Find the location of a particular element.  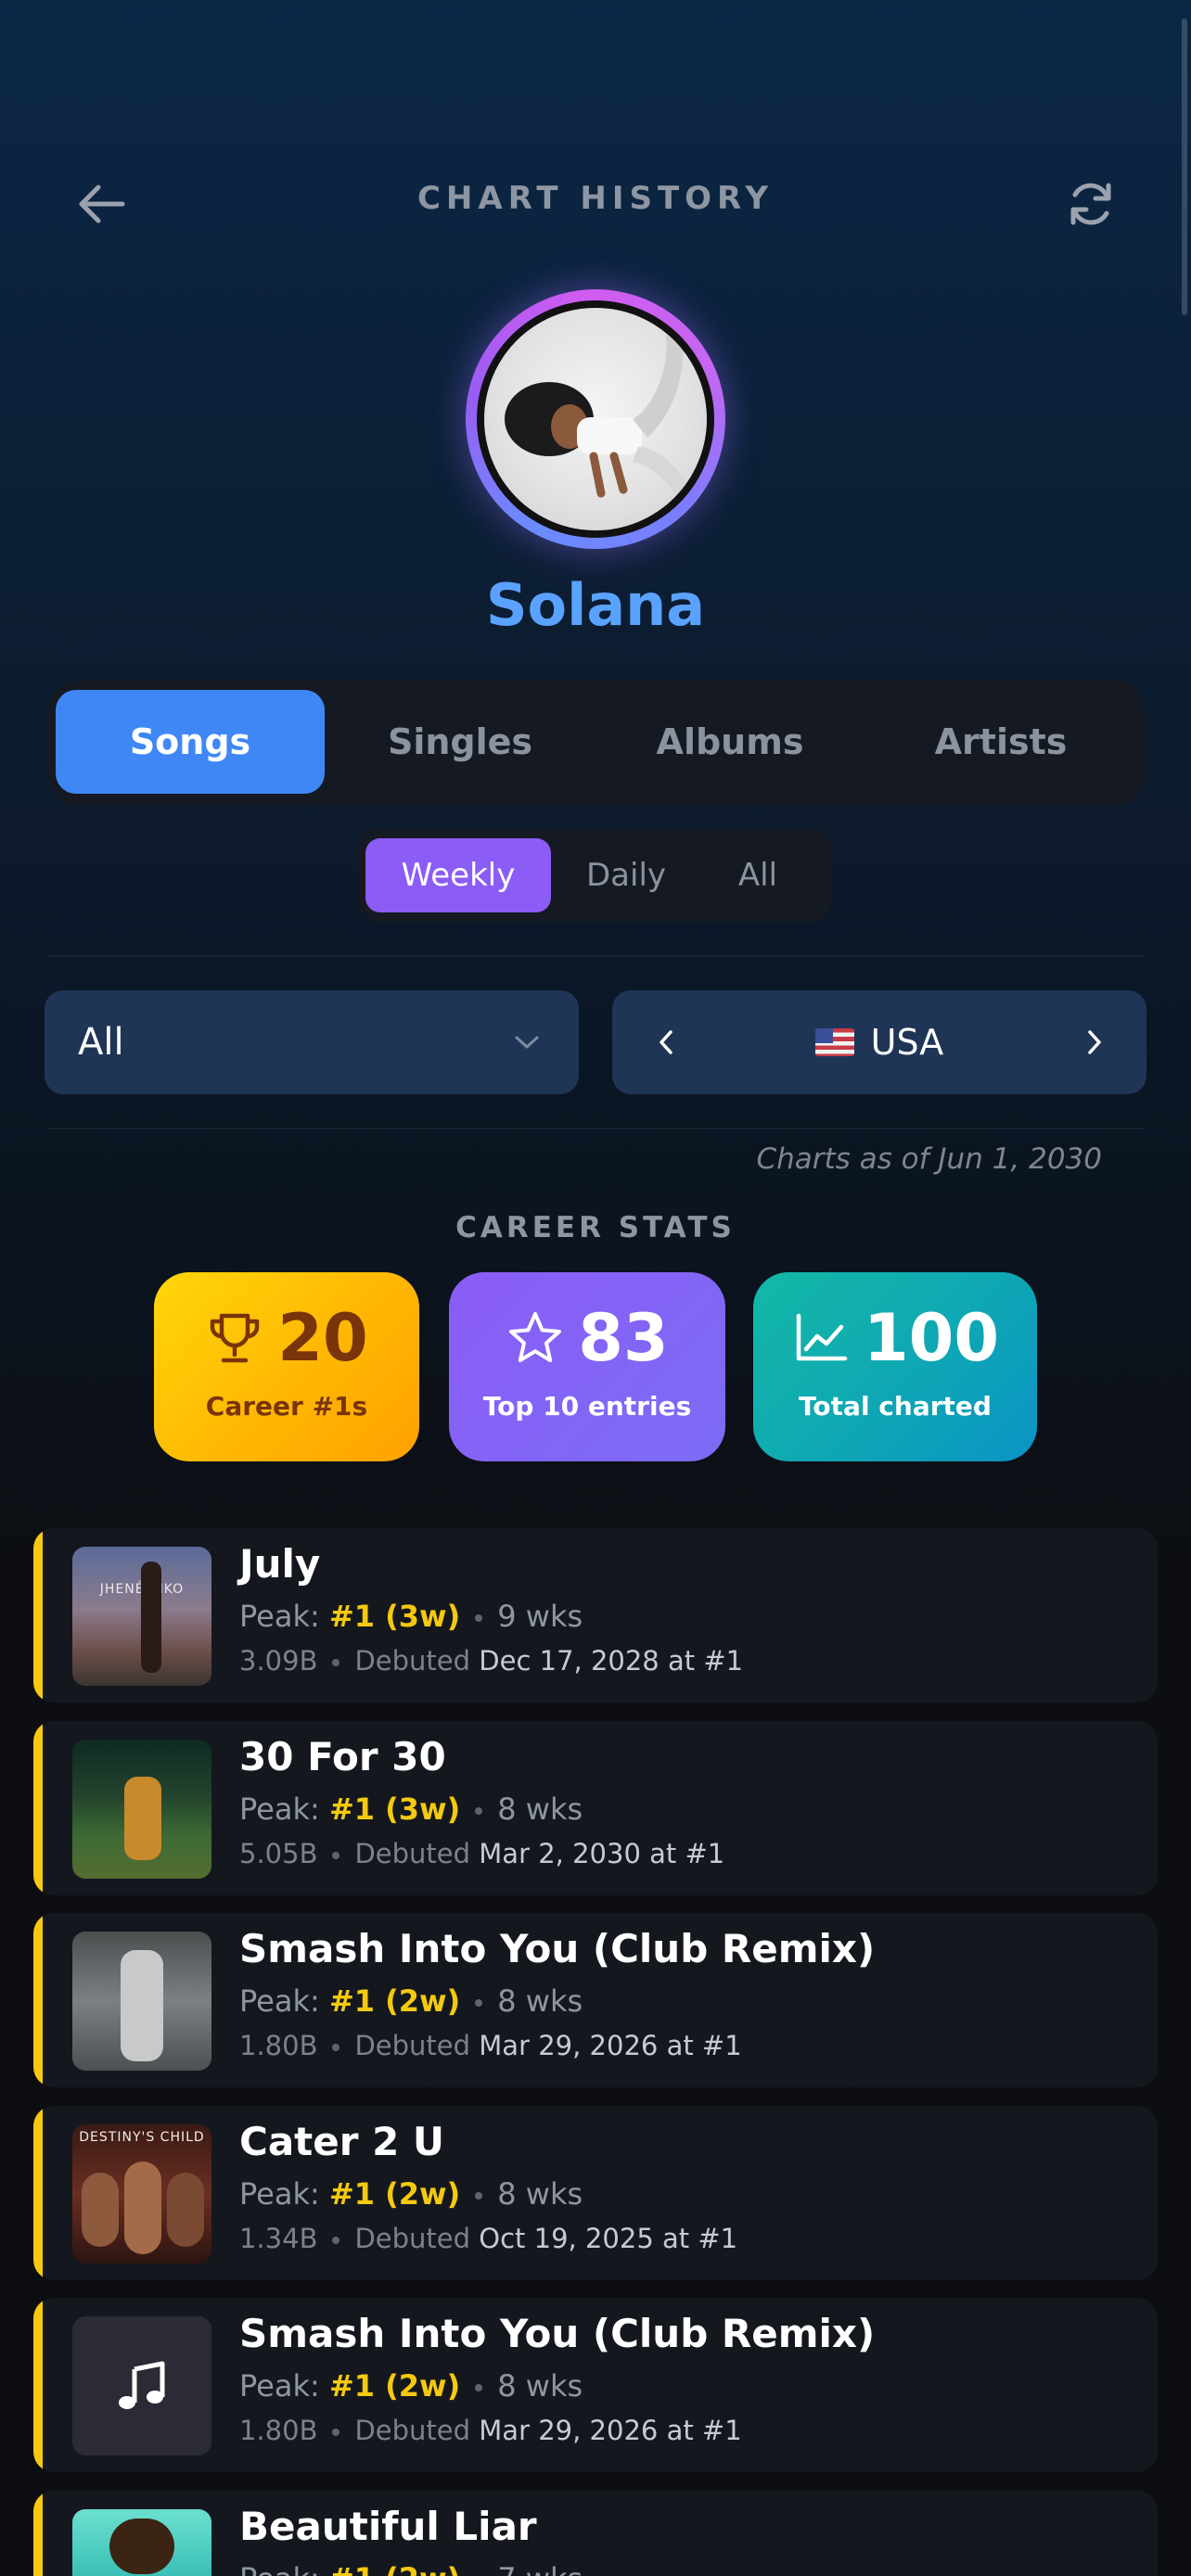

stat-value: 20 is located at coordinates (322, 1338).